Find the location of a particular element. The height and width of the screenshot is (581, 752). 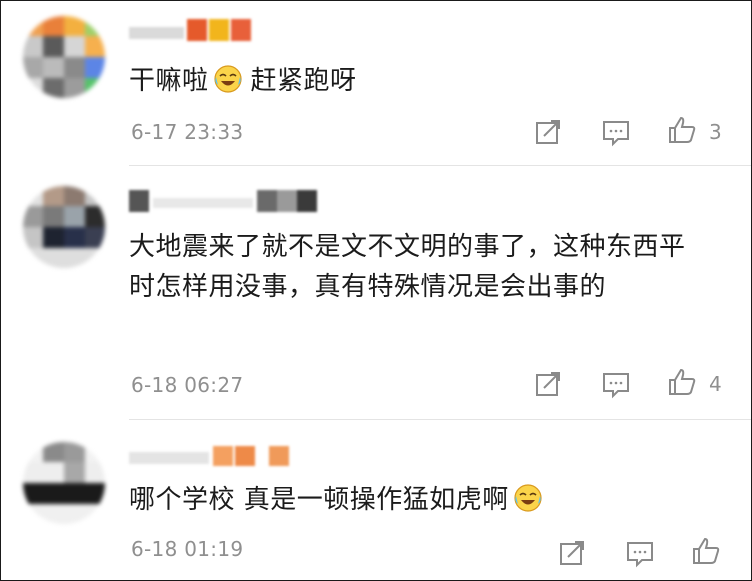

like-count: 4 is located at coordinates (715, 384).